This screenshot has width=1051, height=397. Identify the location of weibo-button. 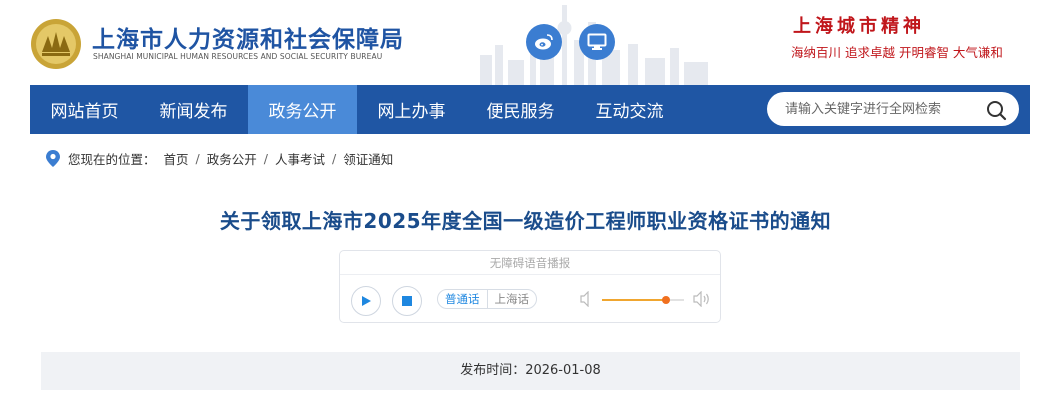
(544, 42).